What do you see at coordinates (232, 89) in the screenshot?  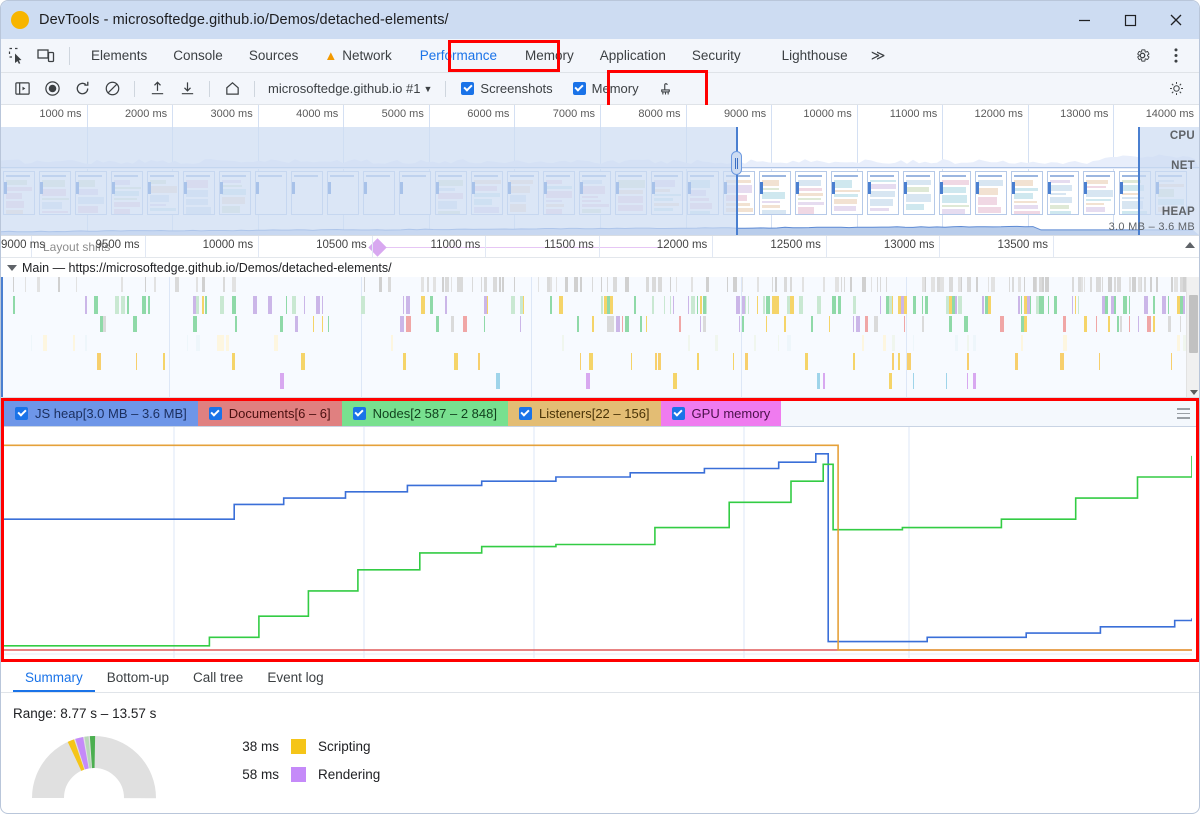 I see `home-icon` at bounding box center [232, 89].